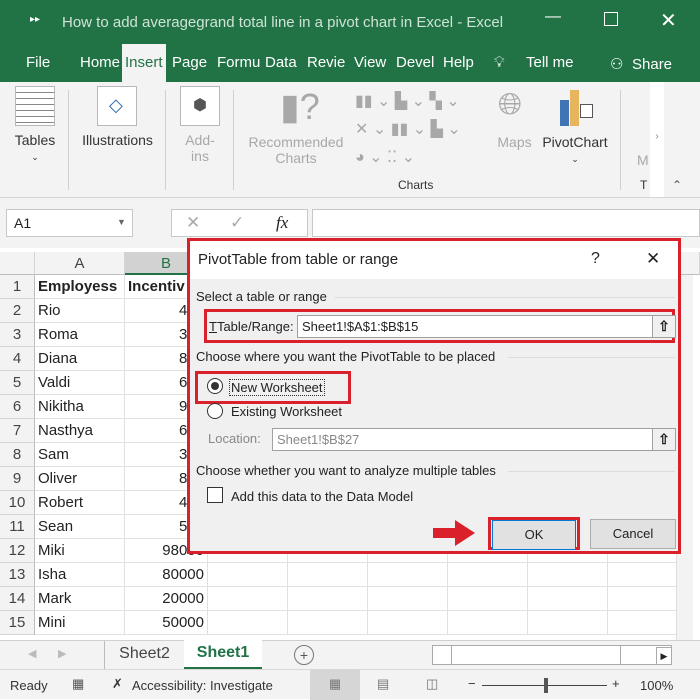  What do you see at coordinates (282, 223) in the screenshot?
I see `insert-function-icon: fx` at bounding box center [282, 223].